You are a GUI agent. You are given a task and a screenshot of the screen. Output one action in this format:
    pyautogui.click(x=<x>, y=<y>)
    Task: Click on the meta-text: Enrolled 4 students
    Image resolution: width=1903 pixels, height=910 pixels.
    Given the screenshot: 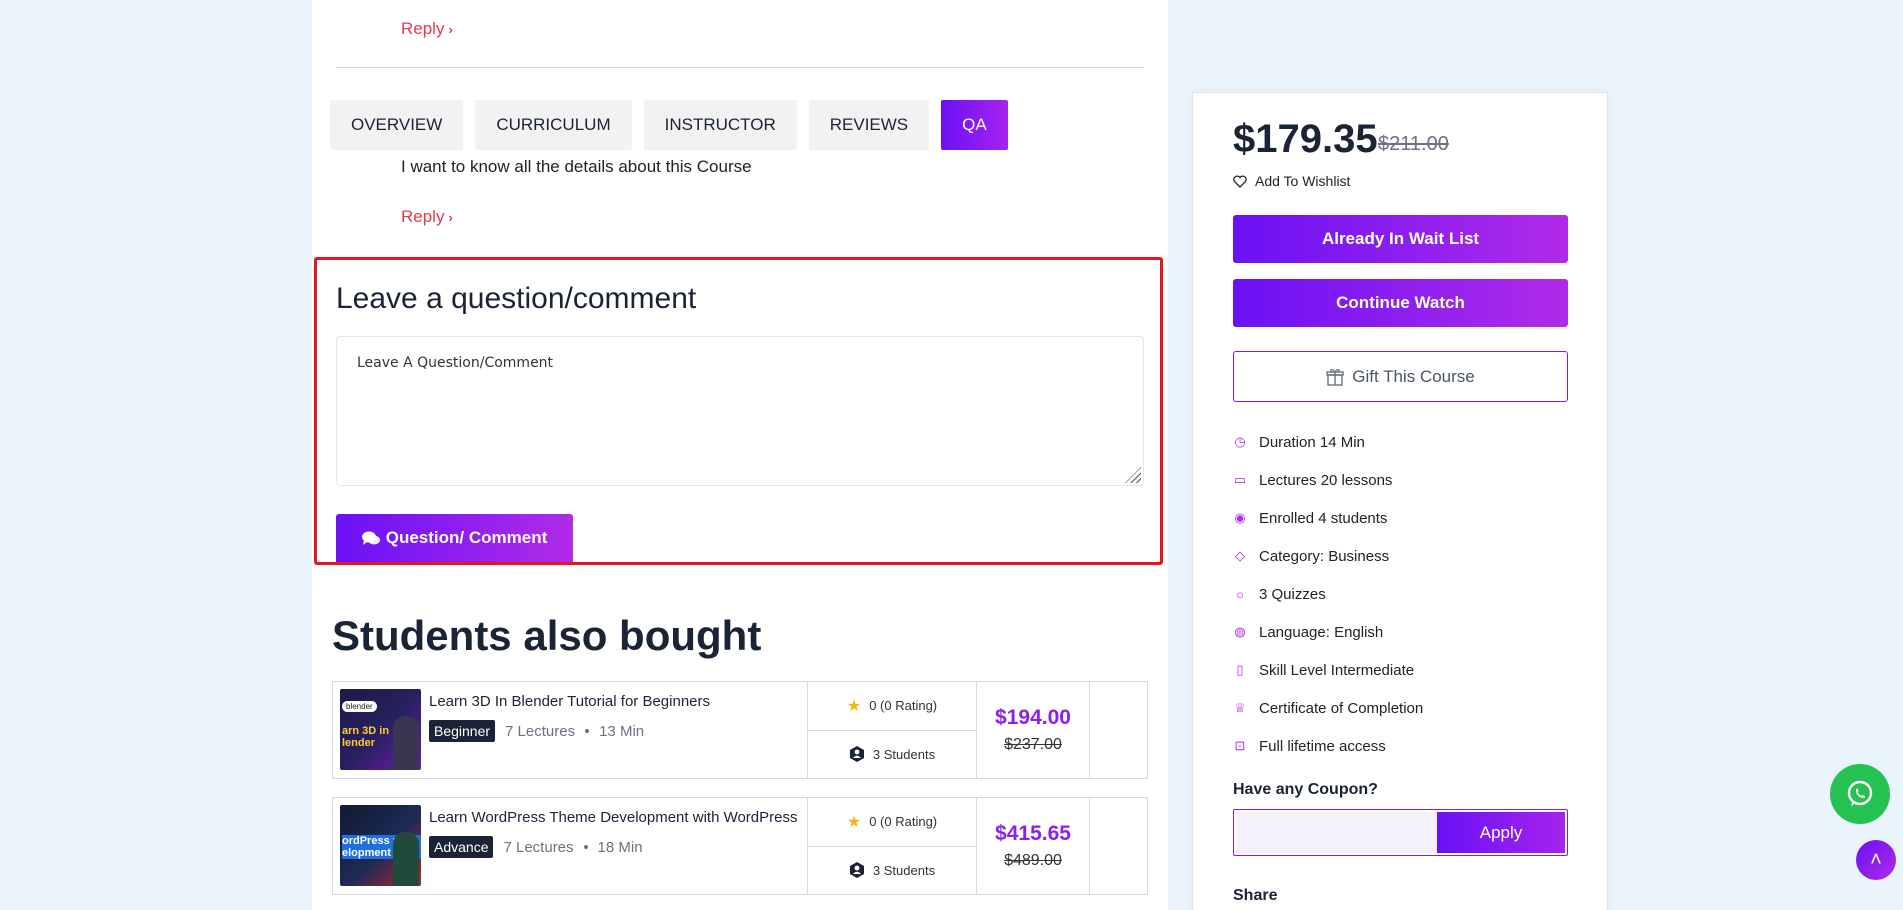 What is the action you would take?
    pyautogui.click(x=1323, y=518)
    